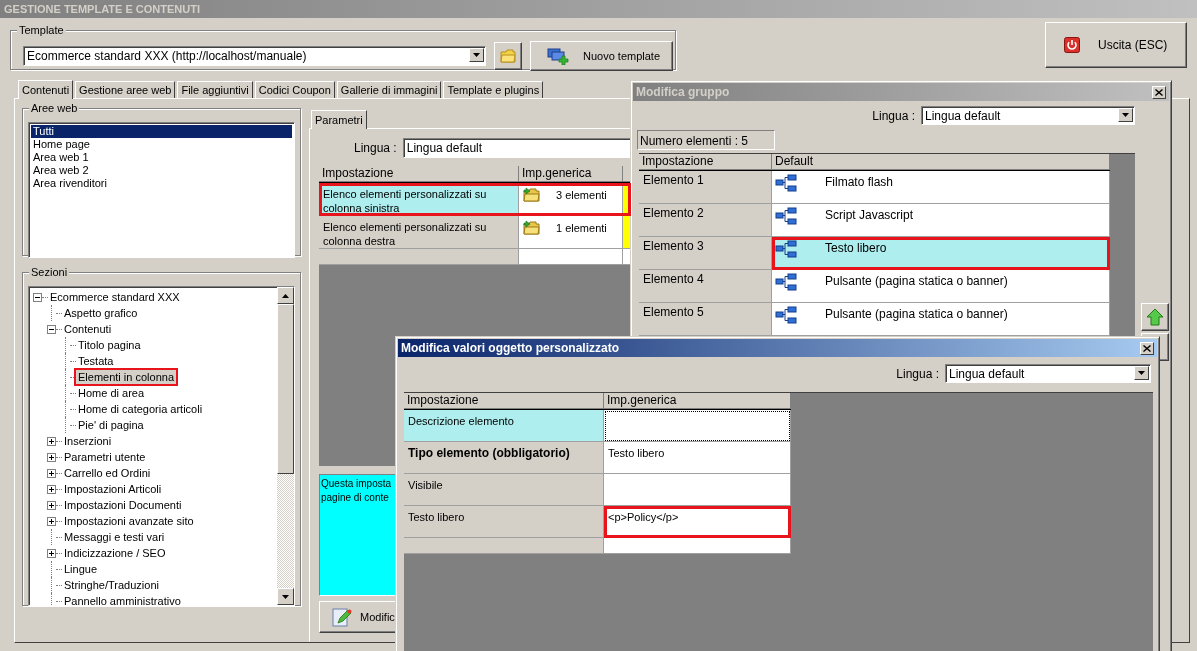 Image resolution: width=1197 pixels, height=651 pixels. Describe the element at coordinates (115, 553) in the screenshot. I see `tree-item: Indicizzazione / SEO` at that location.